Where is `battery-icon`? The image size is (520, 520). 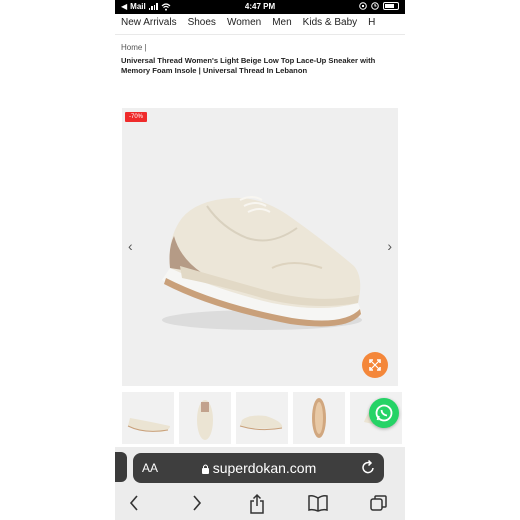 battery-icon is located at coordinates (391, 6).